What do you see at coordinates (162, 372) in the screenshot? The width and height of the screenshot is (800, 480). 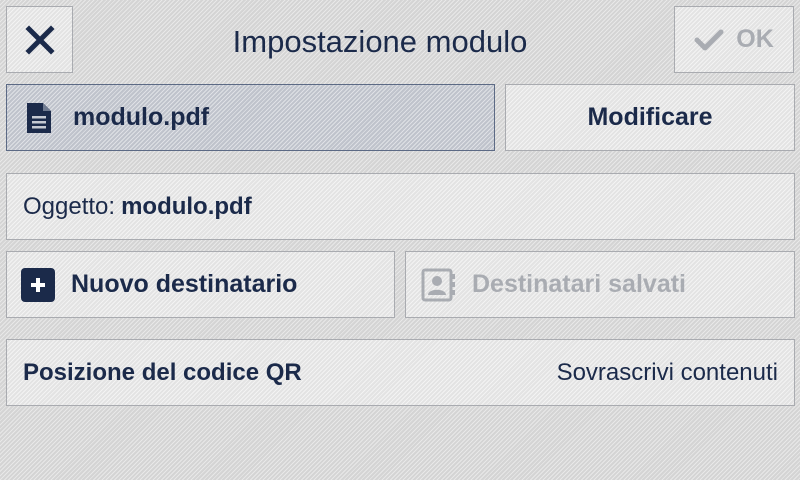 I see `qr-position-label: Posizione del codice QR` at bounding box center [162, 372].